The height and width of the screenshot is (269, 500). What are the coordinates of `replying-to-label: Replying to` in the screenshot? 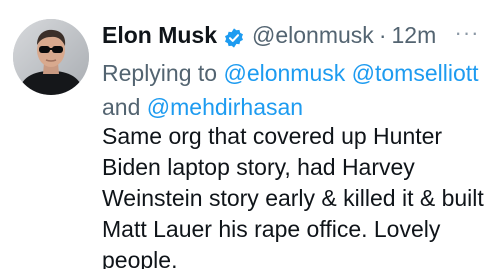 It's located at (160, 73).